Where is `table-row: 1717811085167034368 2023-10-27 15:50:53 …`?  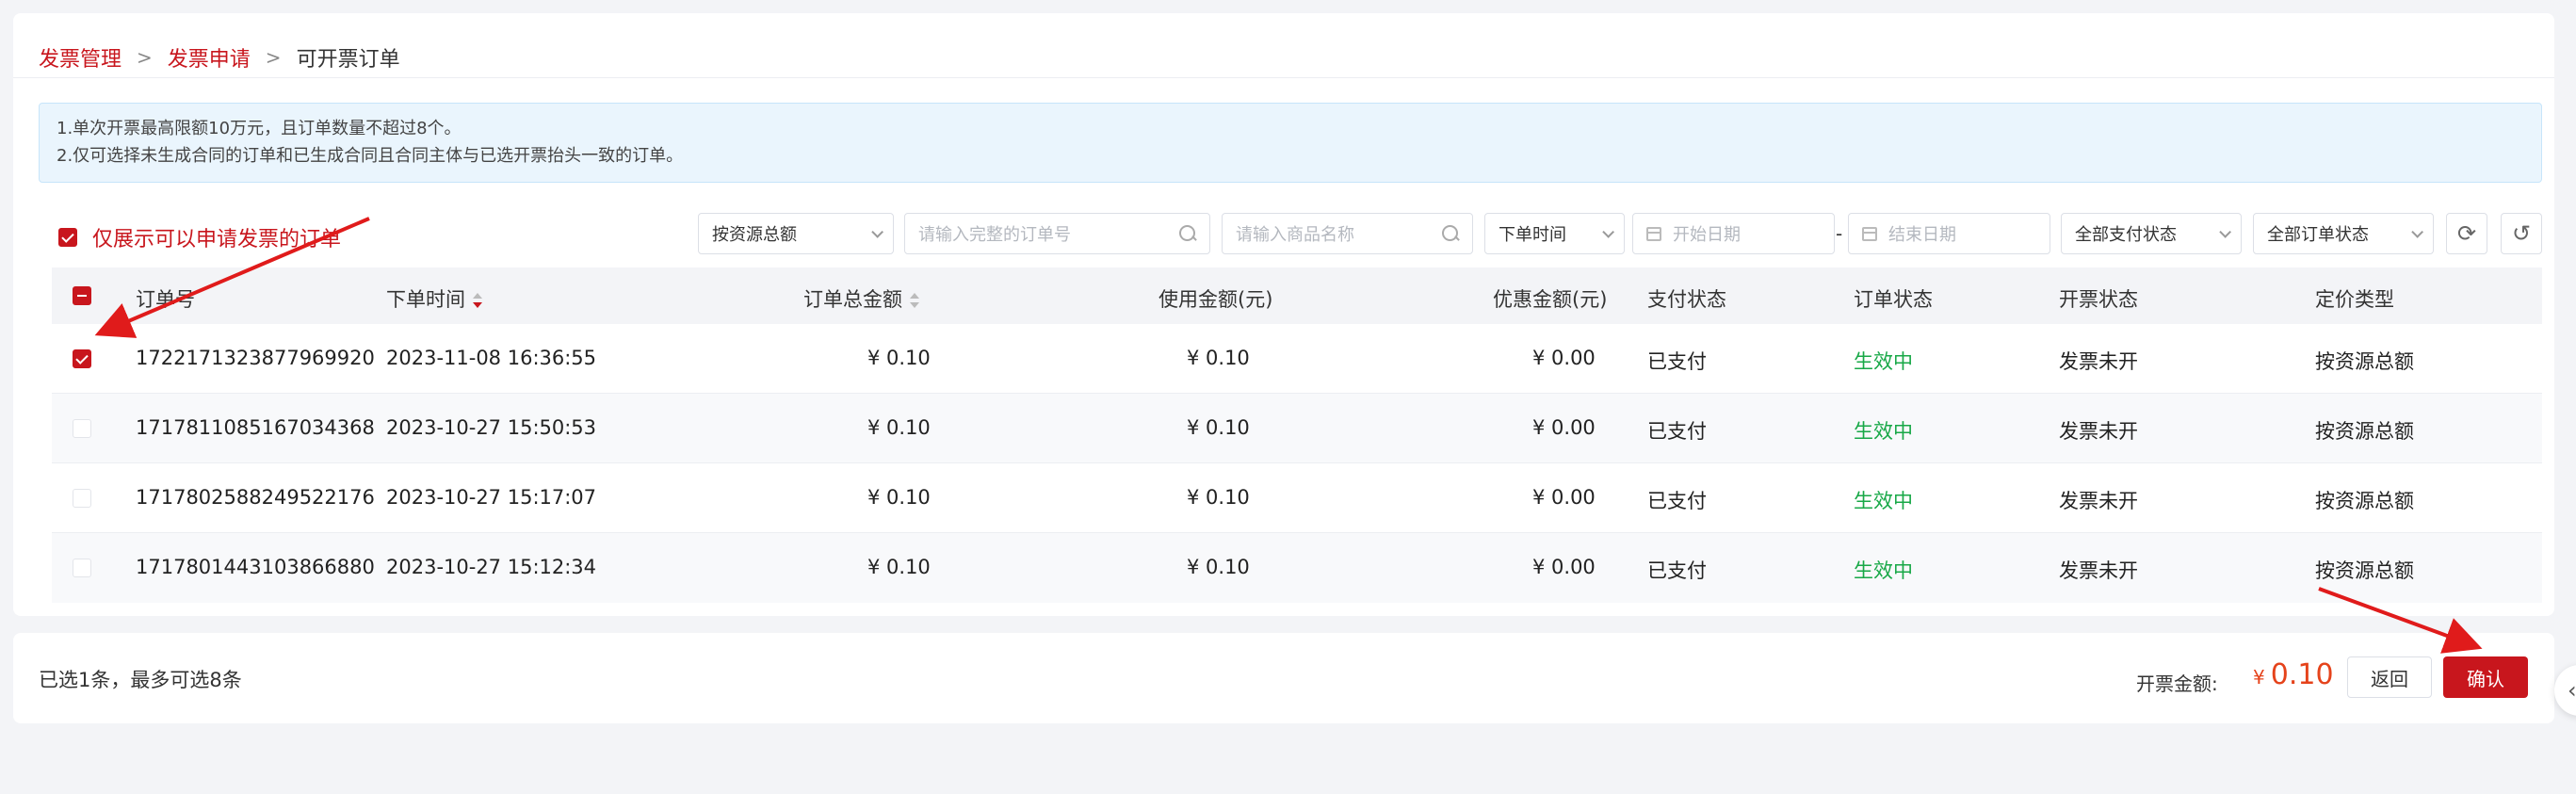 table-row: 1717811085167034368 2023-10-27 15:50:53 … is located at coordinates (1297, 428).